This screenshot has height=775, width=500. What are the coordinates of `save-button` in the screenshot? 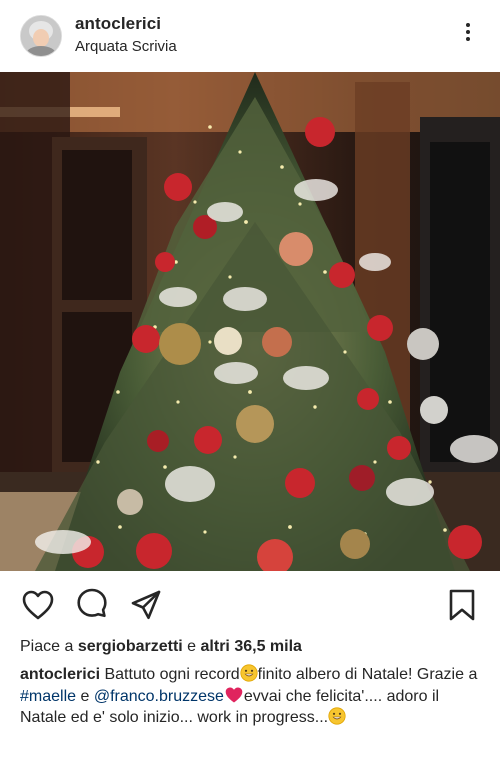 It's located at (462, 605).